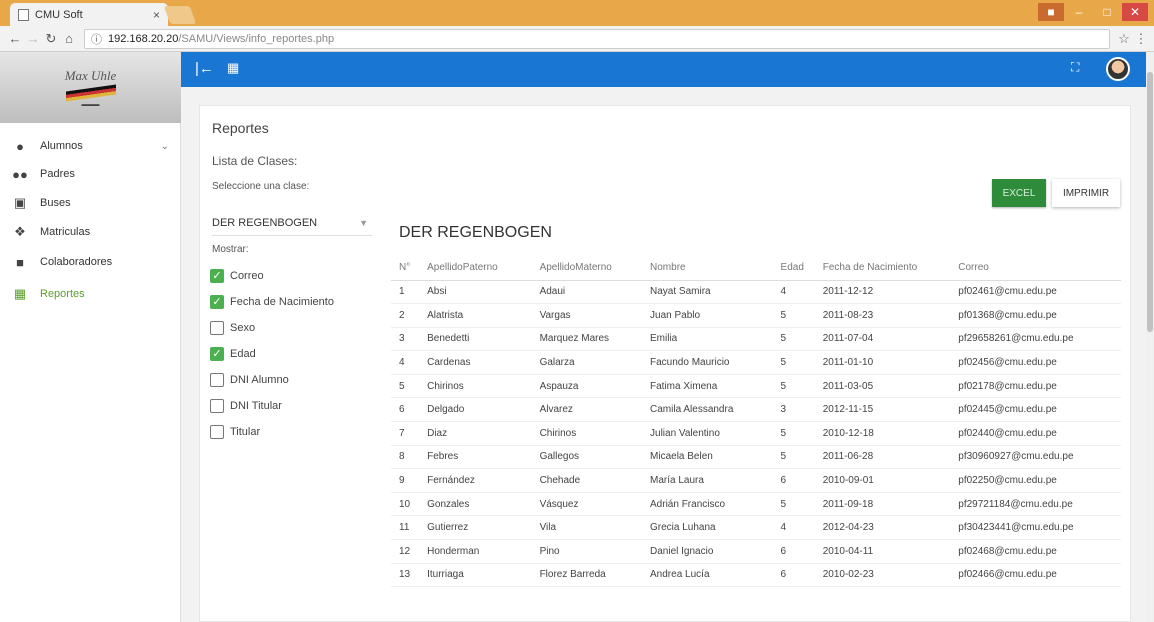  I want to click on table-cell: Vargas, so click(587, 315).